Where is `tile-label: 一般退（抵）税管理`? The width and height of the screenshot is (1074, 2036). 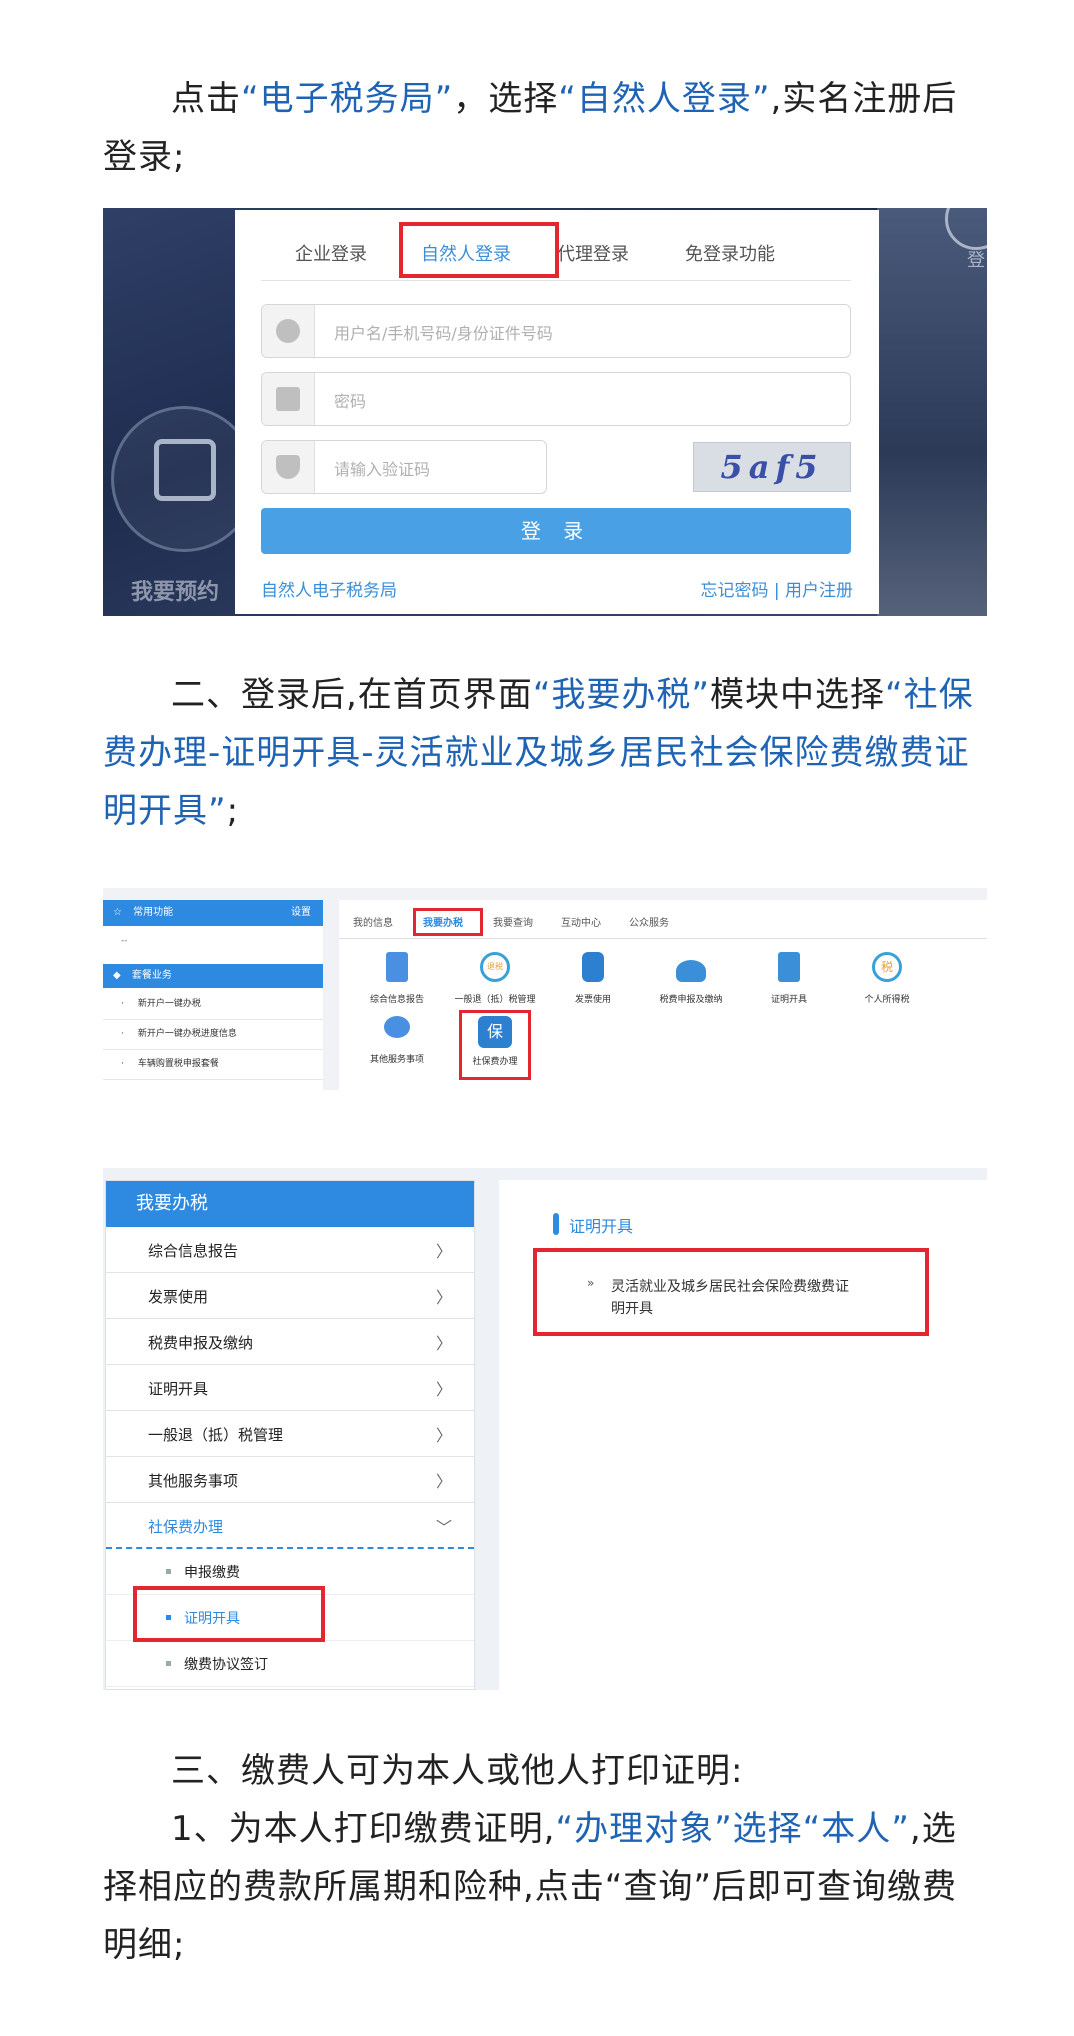
tile-label: 一般退（抵）税管理 is located at coordinates (495, 1000).